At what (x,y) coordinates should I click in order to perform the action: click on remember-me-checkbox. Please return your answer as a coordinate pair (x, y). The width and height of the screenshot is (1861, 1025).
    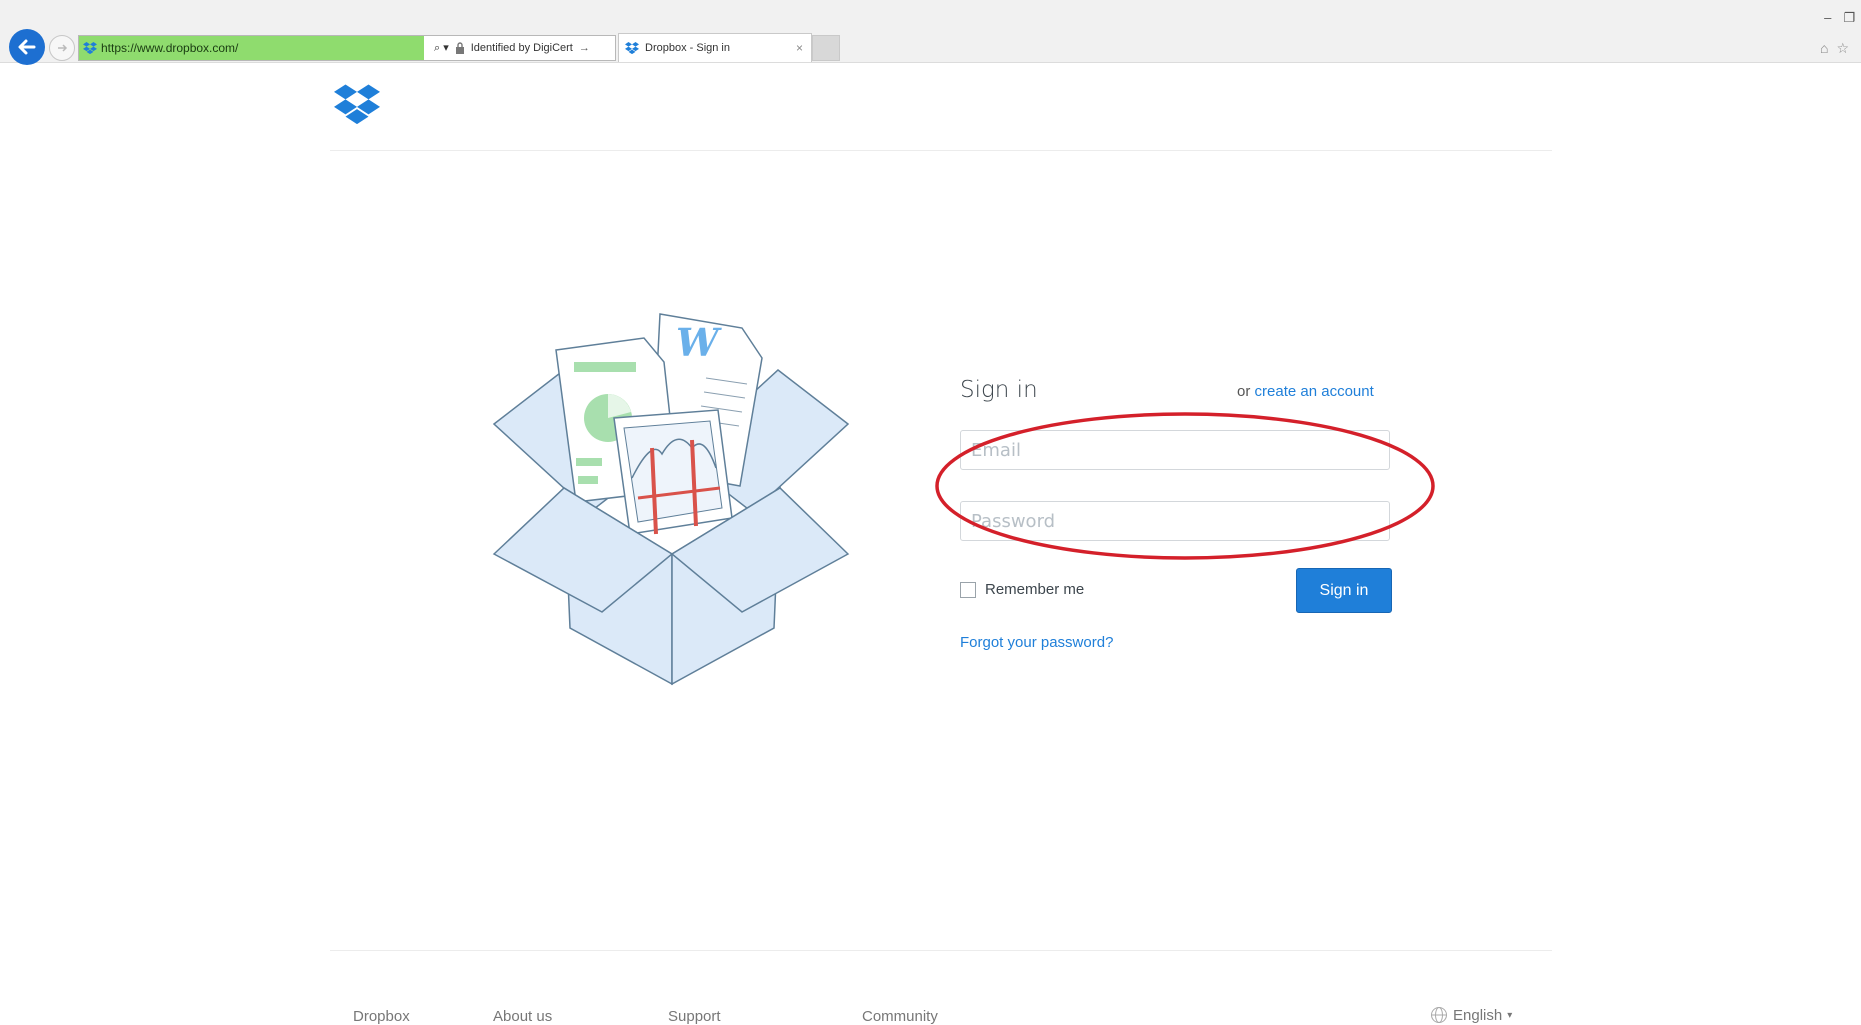
    Looking at the image, I should click on (968, 589).